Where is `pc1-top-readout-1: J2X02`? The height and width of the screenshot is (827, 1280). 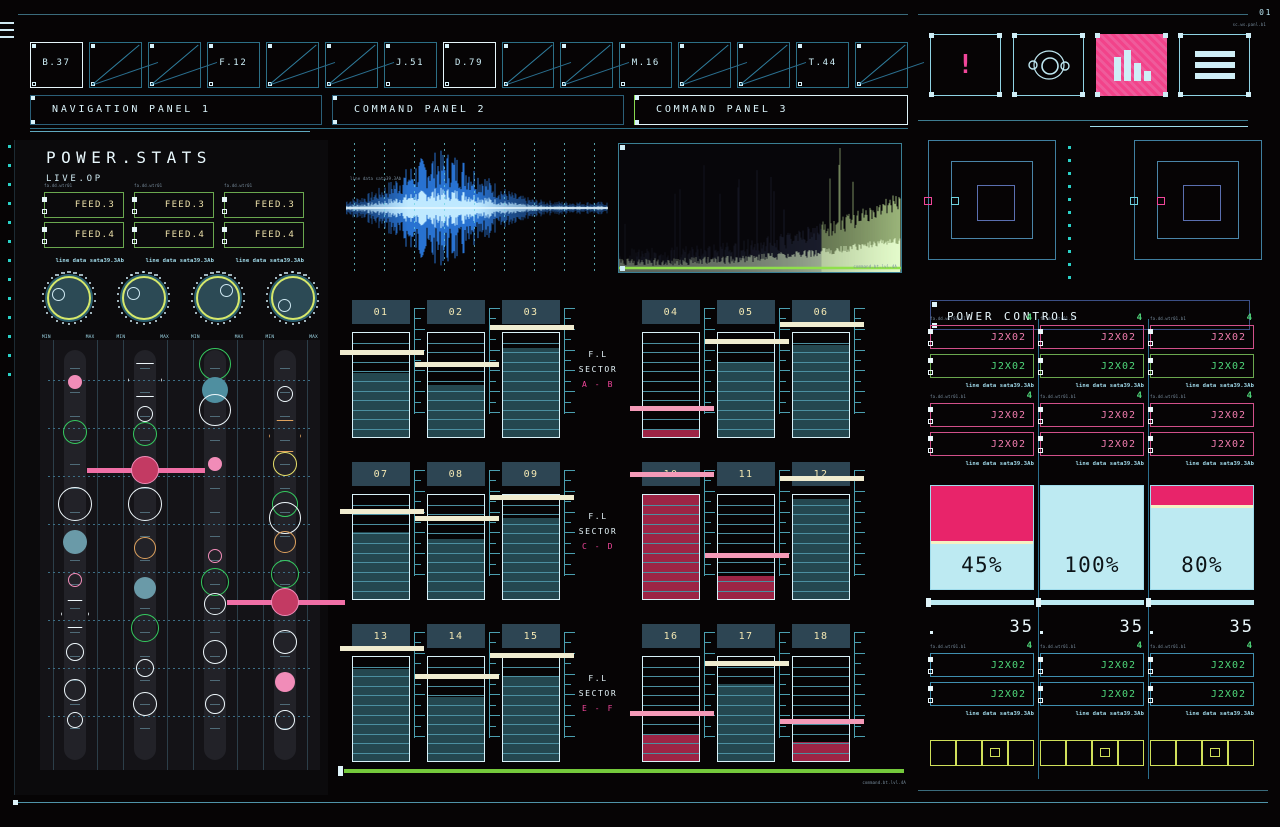
pc1-top-readout-1: J2X02 is located at coordinates (1091, 366).